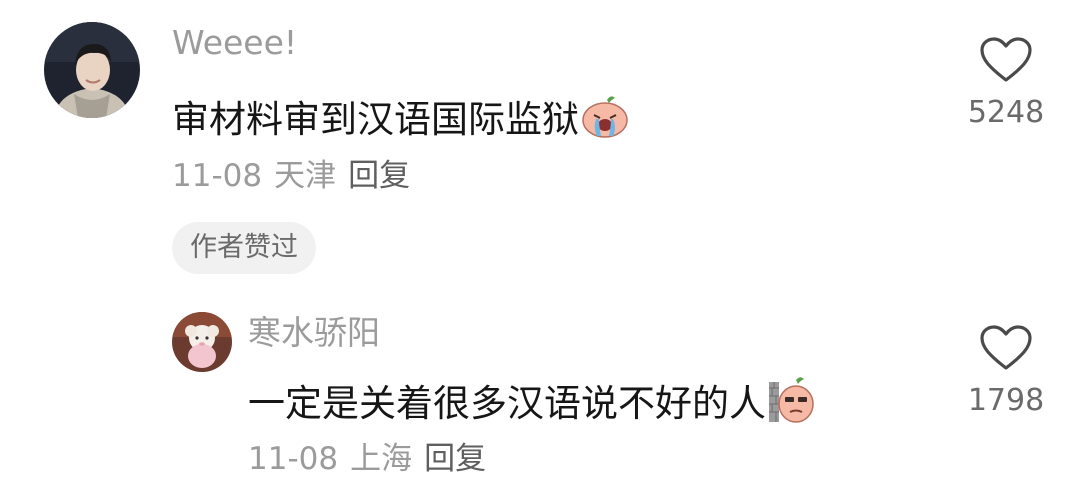 This screenshot has height=503, width=1080. I want to click on author-liked-badge: 作者赞过, so click(244, 248).